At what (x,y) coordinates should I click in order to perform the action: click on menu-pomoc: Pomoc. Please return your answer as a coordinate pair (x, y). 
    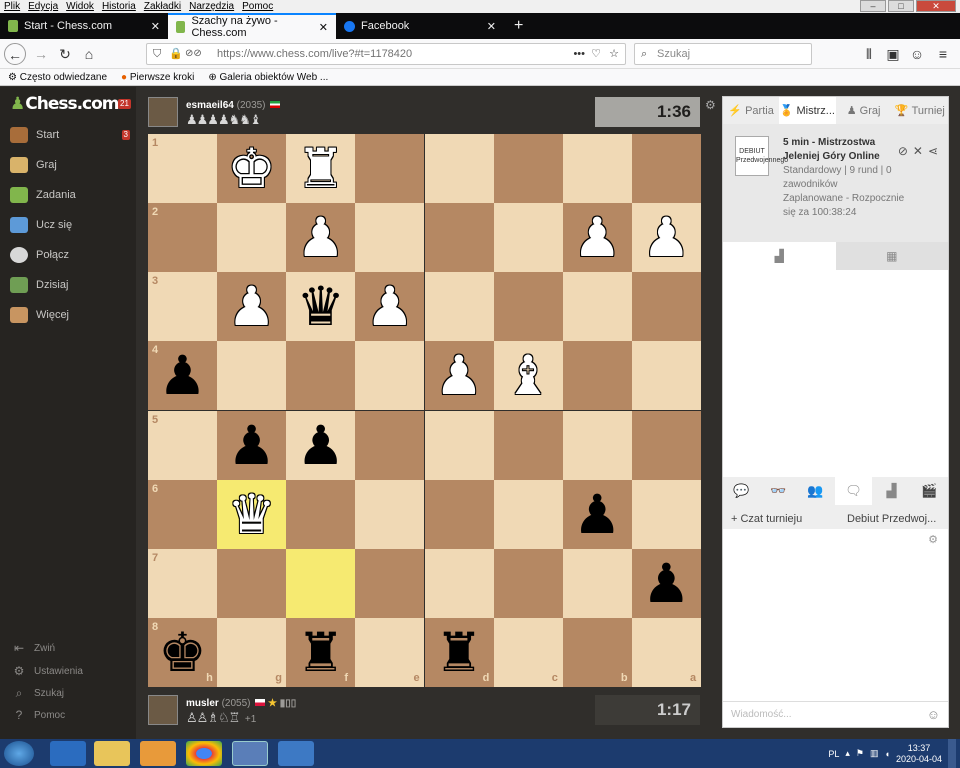
    Looking at the image, I should click on (257, 6).